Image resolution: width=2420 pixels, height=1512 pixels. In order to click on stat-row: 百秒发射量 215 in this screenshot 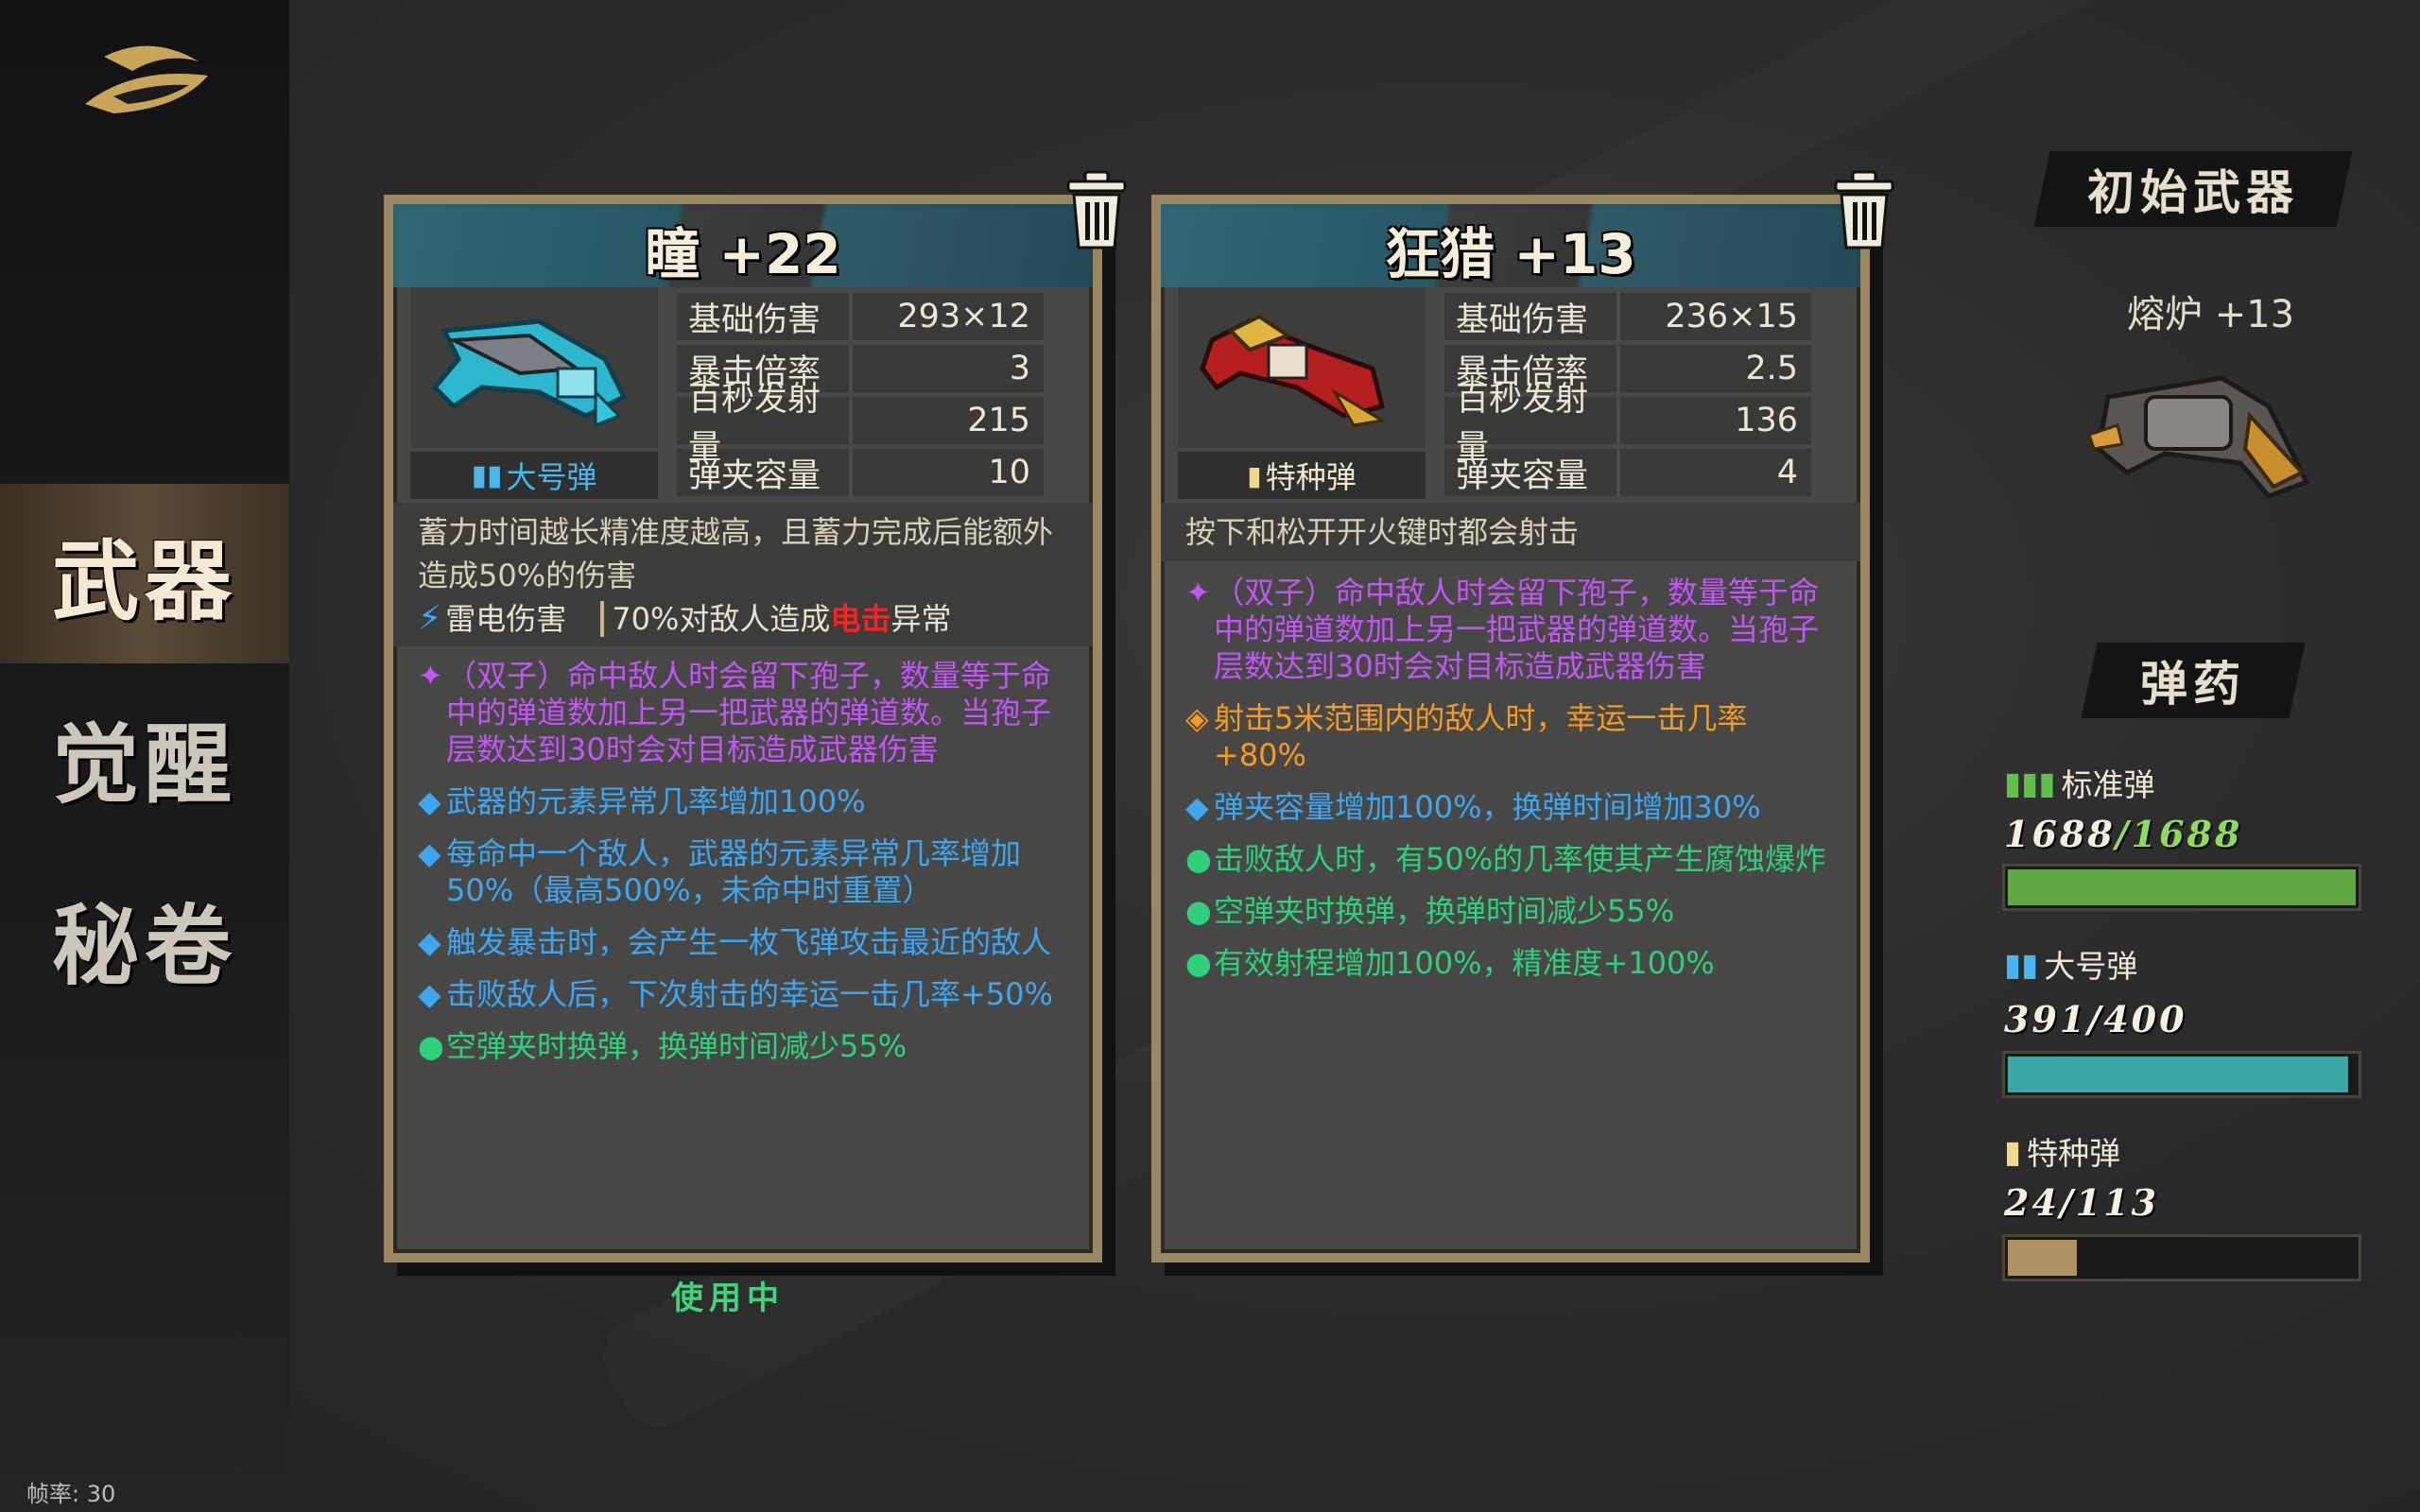, I will do `click(860, 420)`.